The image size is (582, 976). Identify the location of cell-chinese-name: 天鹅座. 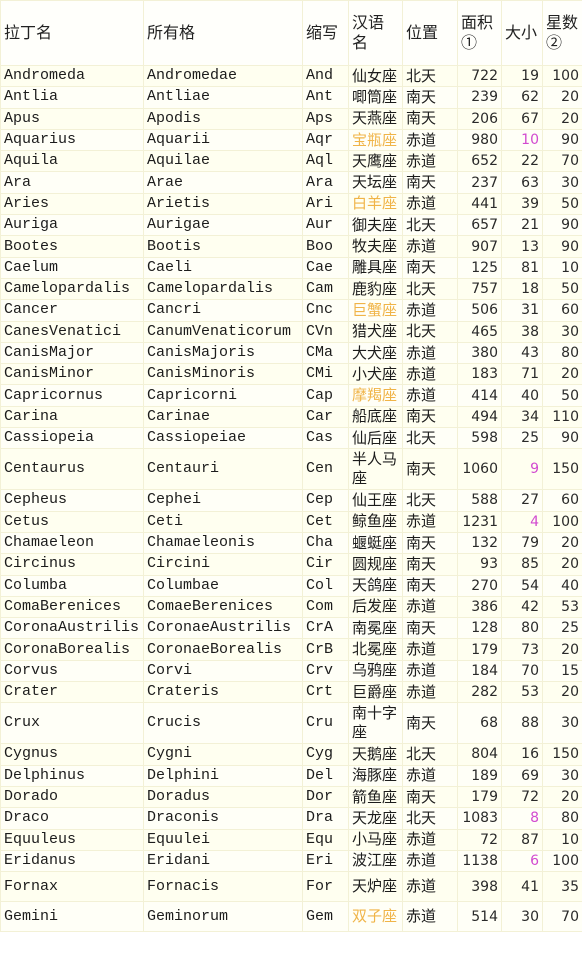
(375, 754).